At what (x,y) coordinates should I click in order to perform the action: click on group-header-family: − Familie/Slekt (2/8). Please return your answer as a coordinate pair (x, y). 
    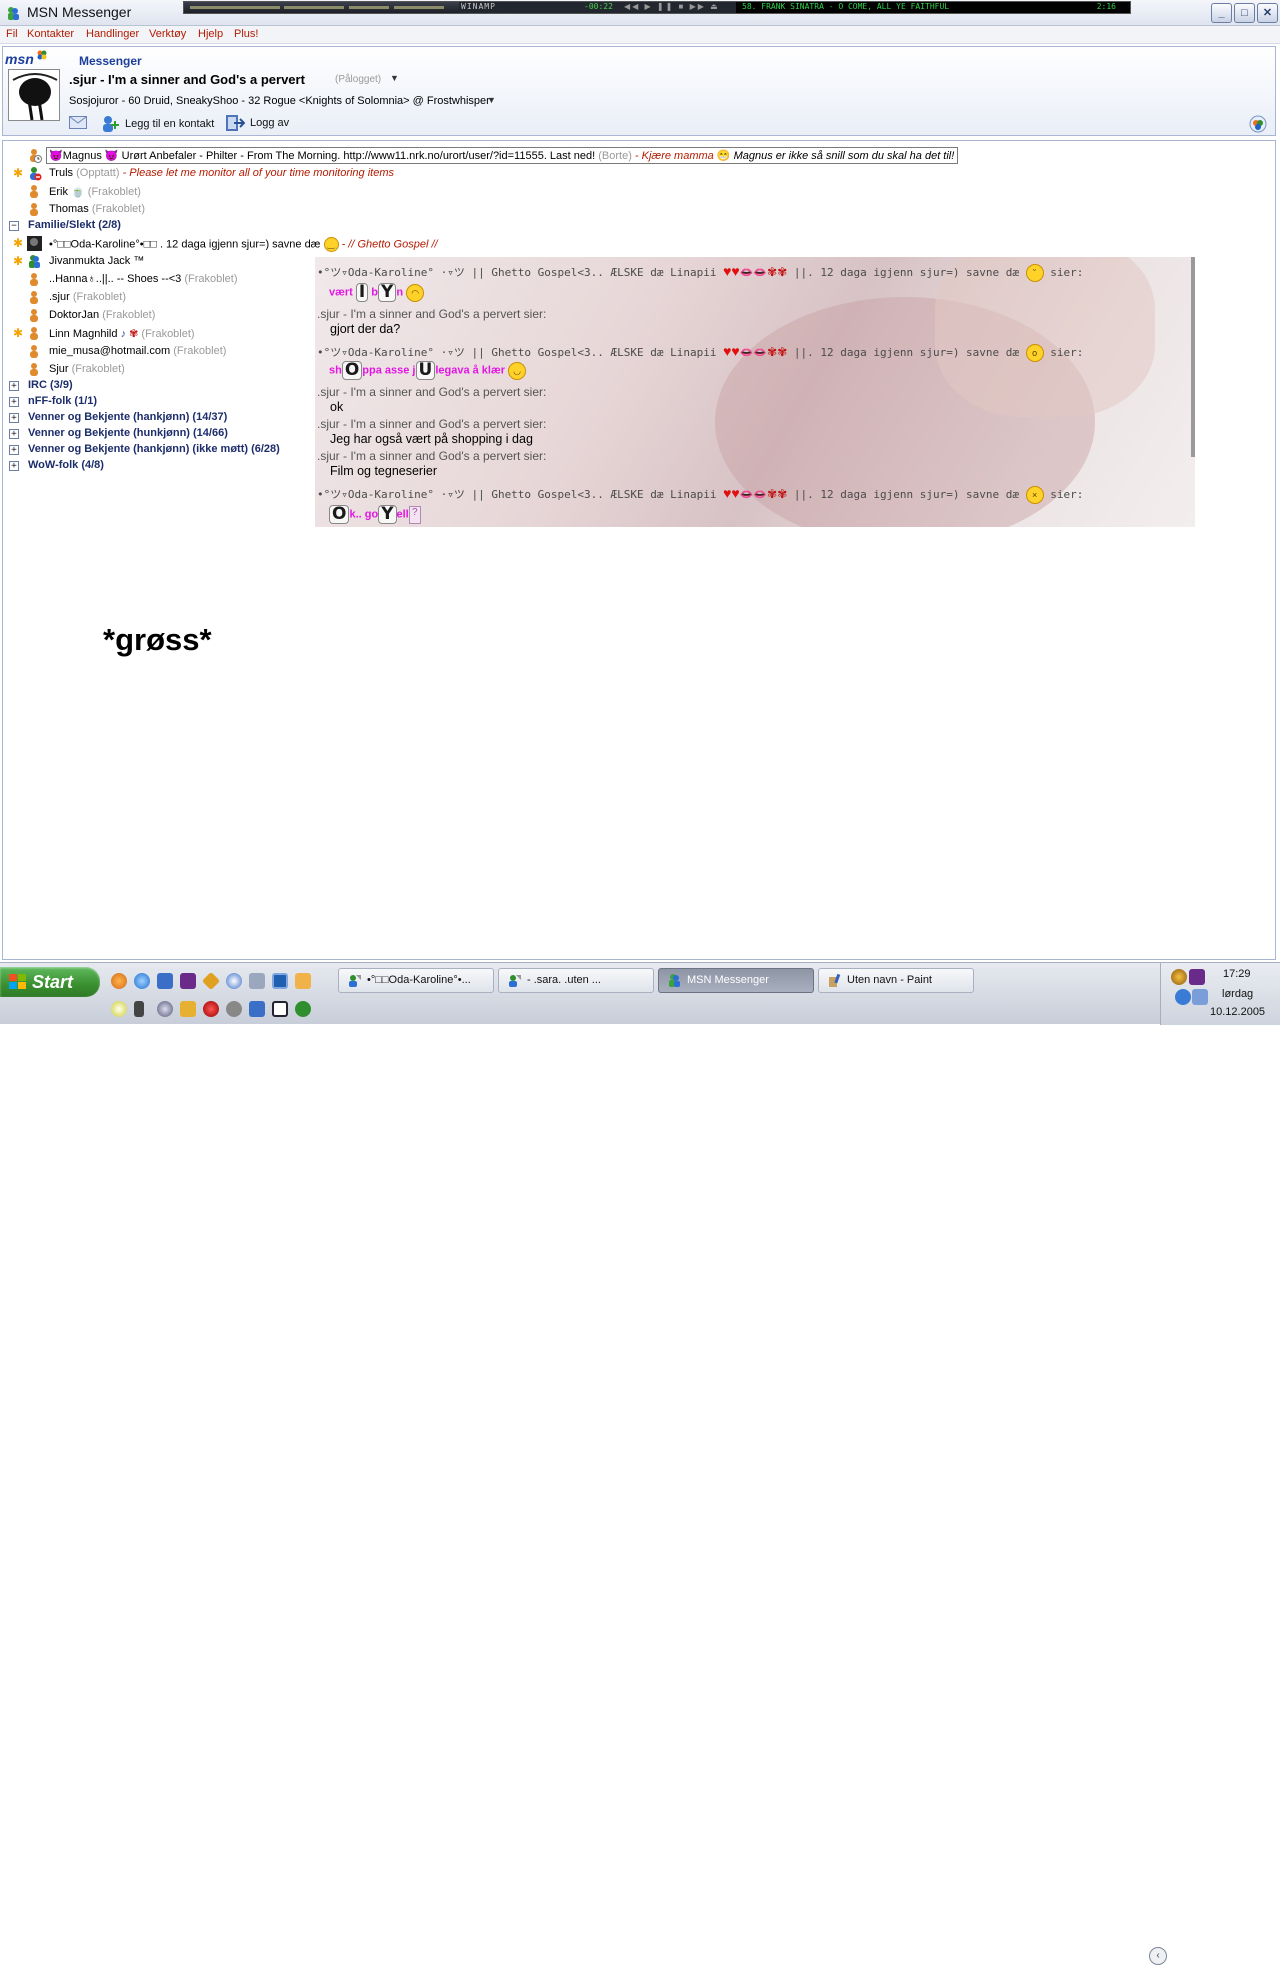
    Looking at the image, I should click on (153, 226).